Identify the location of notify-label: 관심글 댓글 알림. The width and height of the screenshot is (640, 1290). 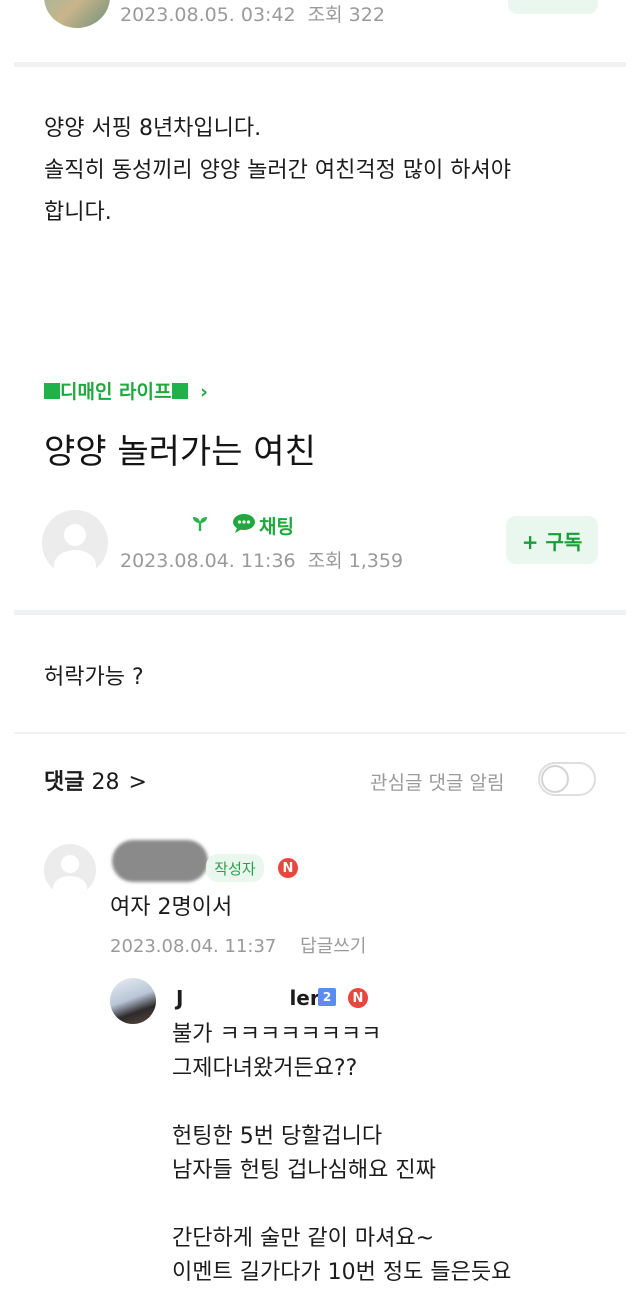
(437, 783).